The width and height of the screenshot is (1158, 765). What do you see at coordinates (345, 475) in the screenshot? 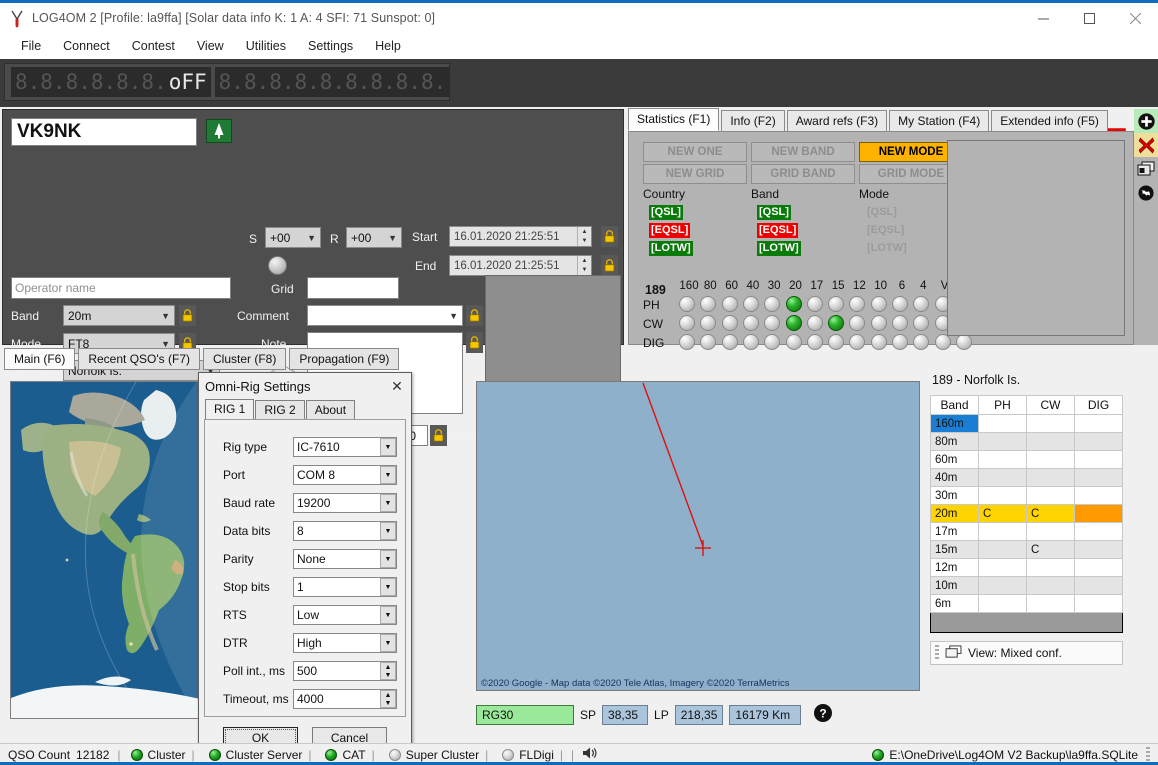
I see `select-port: COM 8 ▼` at bounding box center [345, 475].